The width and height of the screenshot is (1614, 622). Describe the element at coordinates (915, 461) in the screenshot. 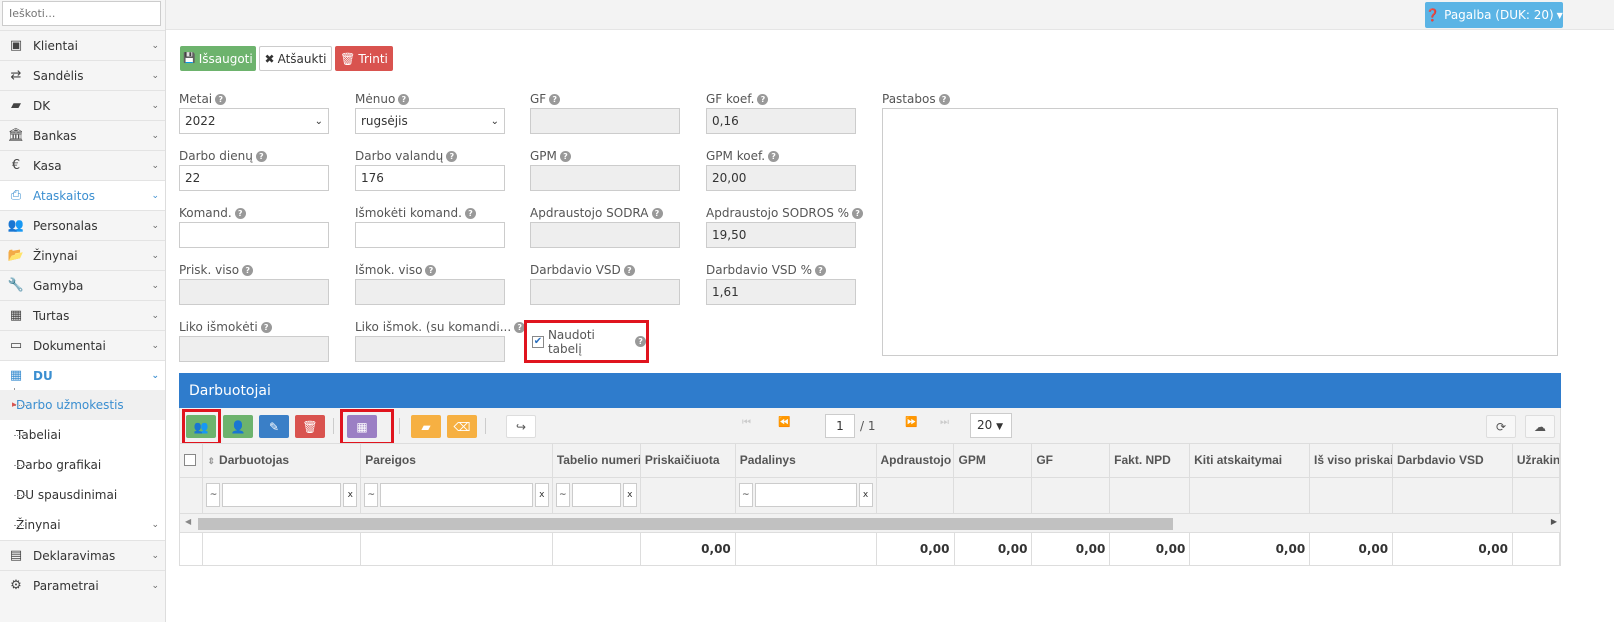

I see `column-header: Apdraustojo` at that location.